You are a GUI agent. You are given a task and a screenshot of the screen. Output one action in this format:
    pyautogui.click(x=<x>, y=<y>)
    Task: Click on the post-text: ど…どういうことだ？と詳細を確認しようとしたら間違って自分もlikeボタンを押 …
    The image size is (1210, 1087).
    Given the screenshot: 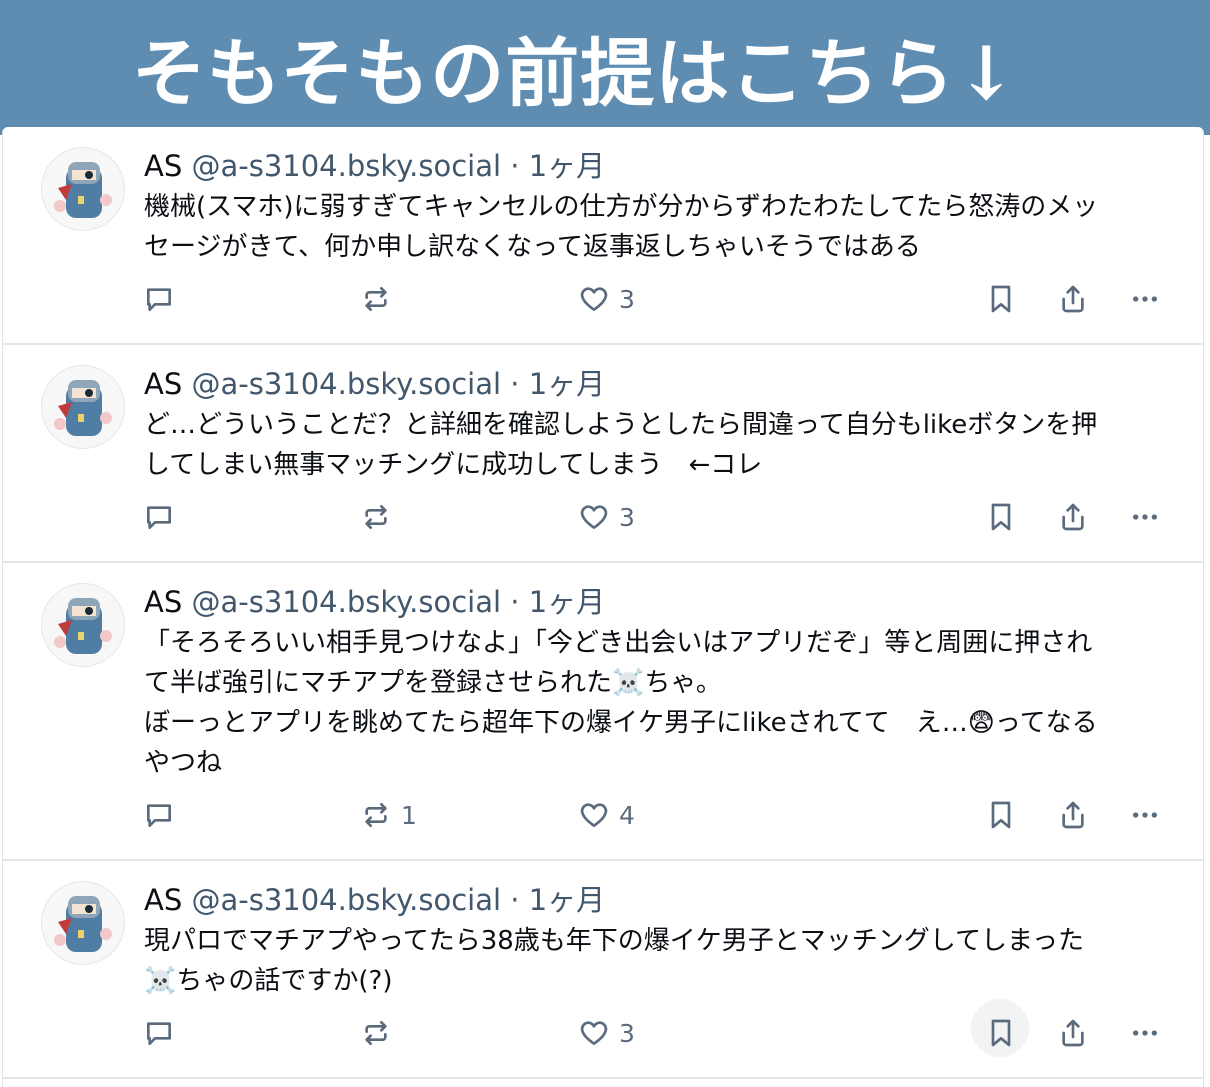 What is the action you would take?
    pyautogui.click(x=621, y=445)
    